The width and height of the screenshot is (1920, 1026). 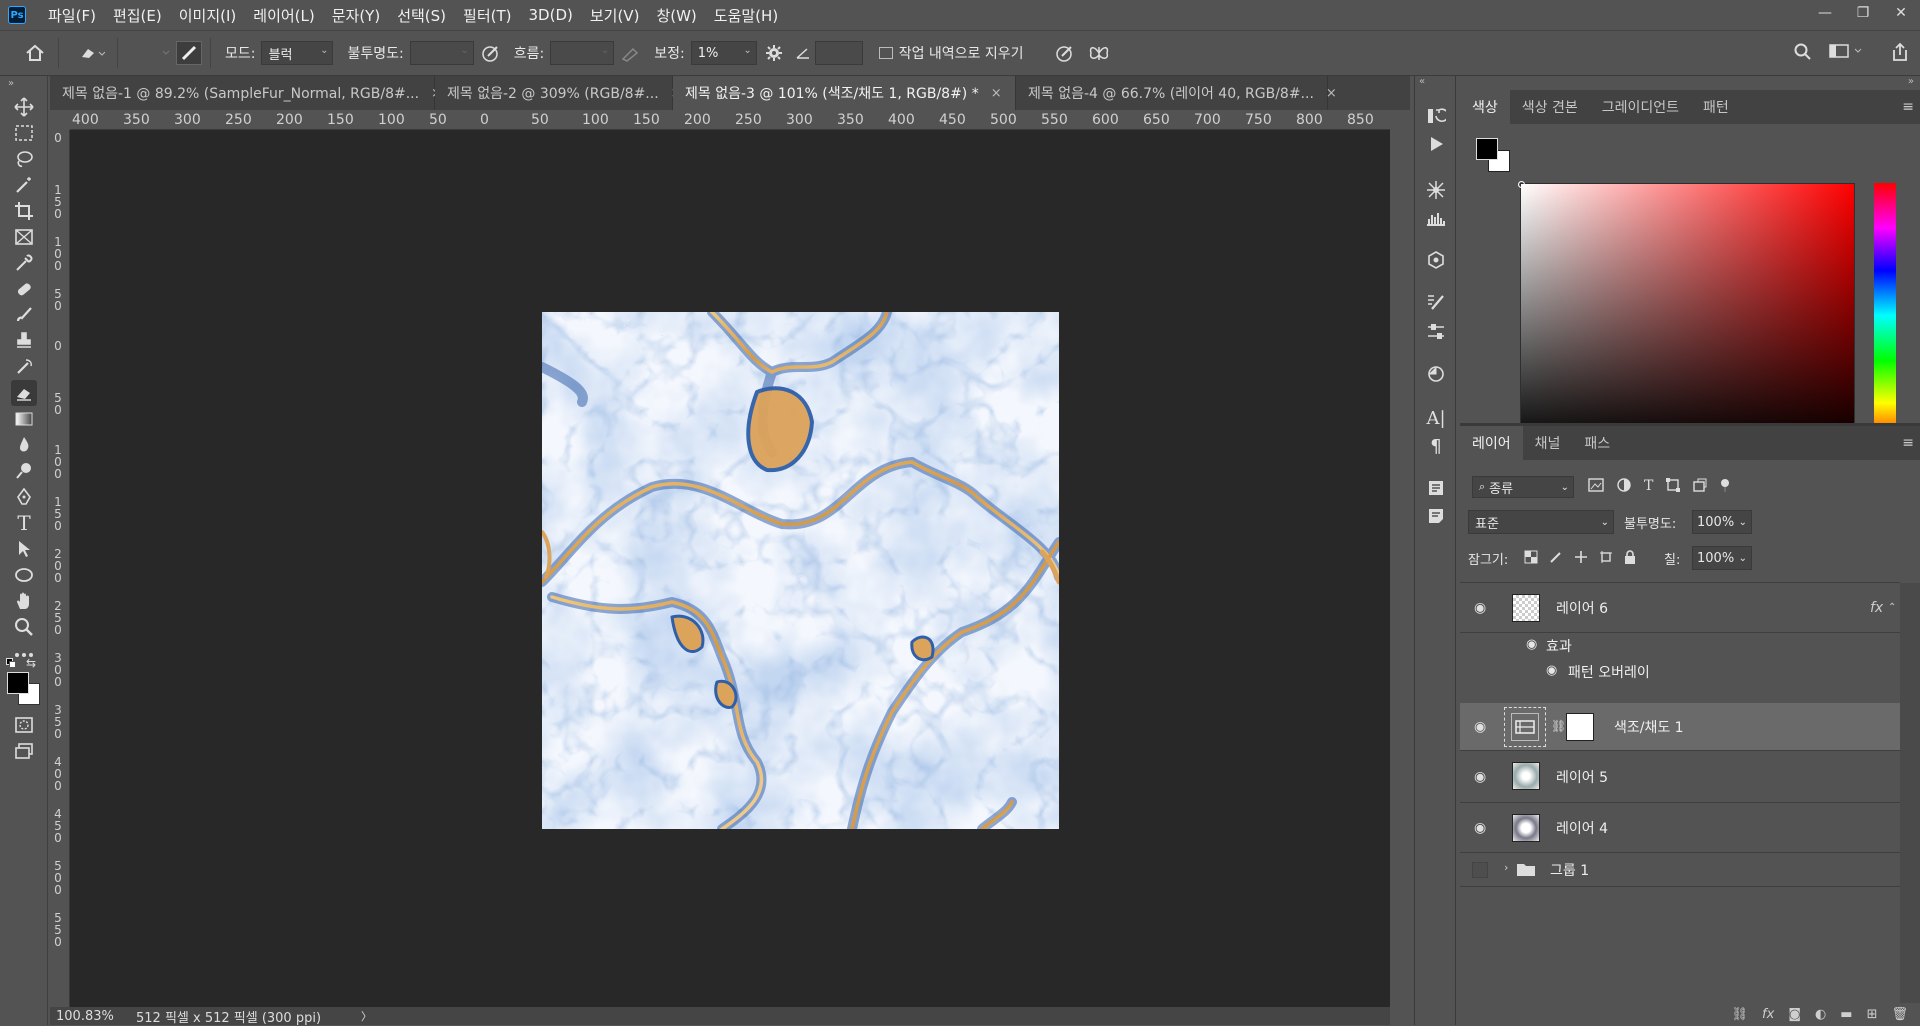 I want to click on adjustments-sliders-icon, so click(x=1436, y=332).